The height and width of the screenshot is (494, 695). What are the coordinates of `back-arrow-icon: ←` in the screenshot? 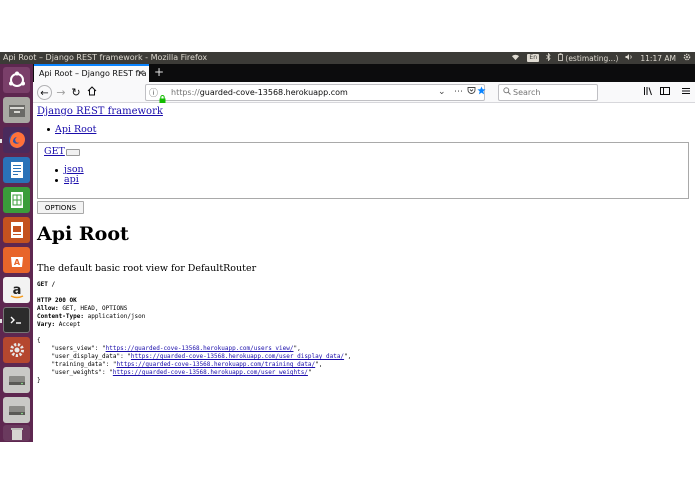 It's located at (44, 93).